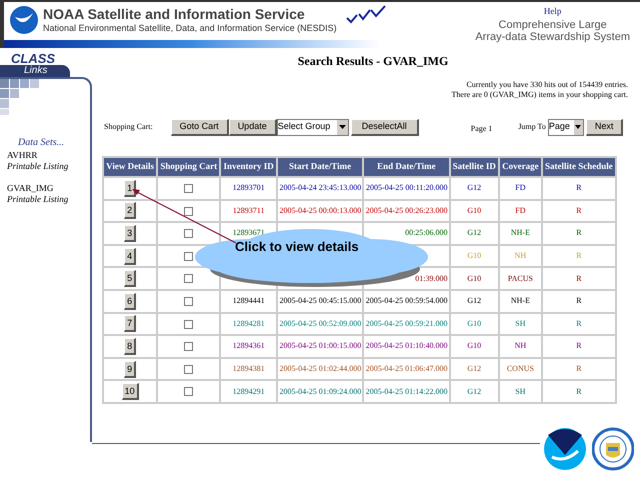  I want to click on grid-squares-icon, so click(21, 97).